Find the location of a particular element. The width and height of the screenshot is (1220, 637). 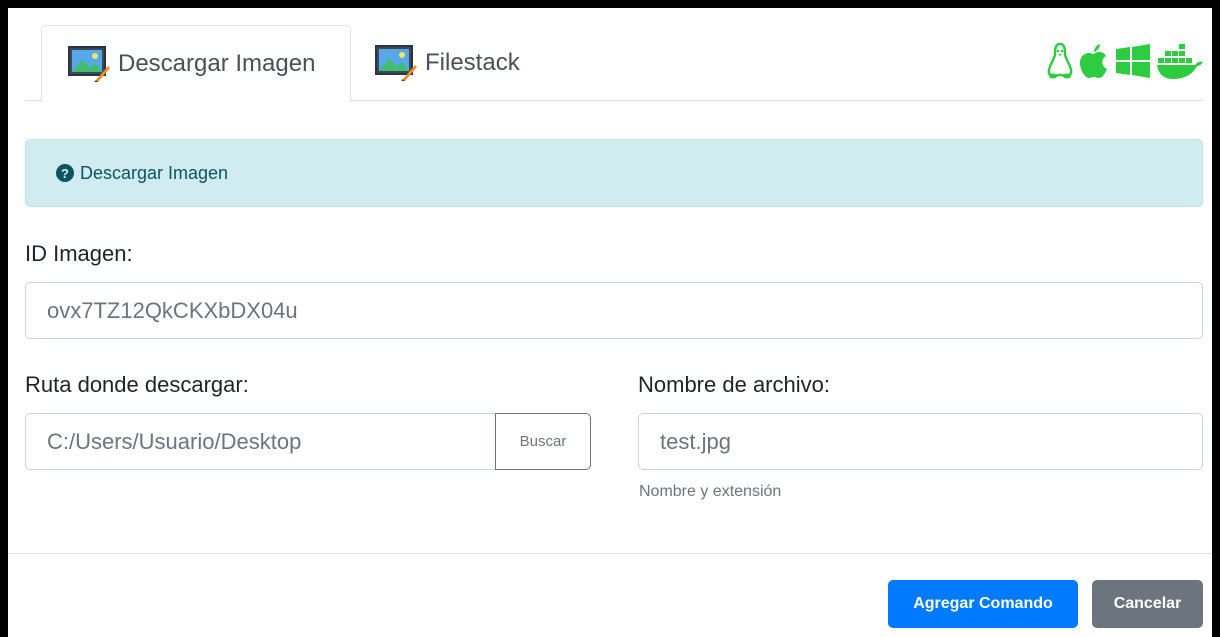

tab-bar: Descargar Imagen Filestack is located at coordinates (614, 63).